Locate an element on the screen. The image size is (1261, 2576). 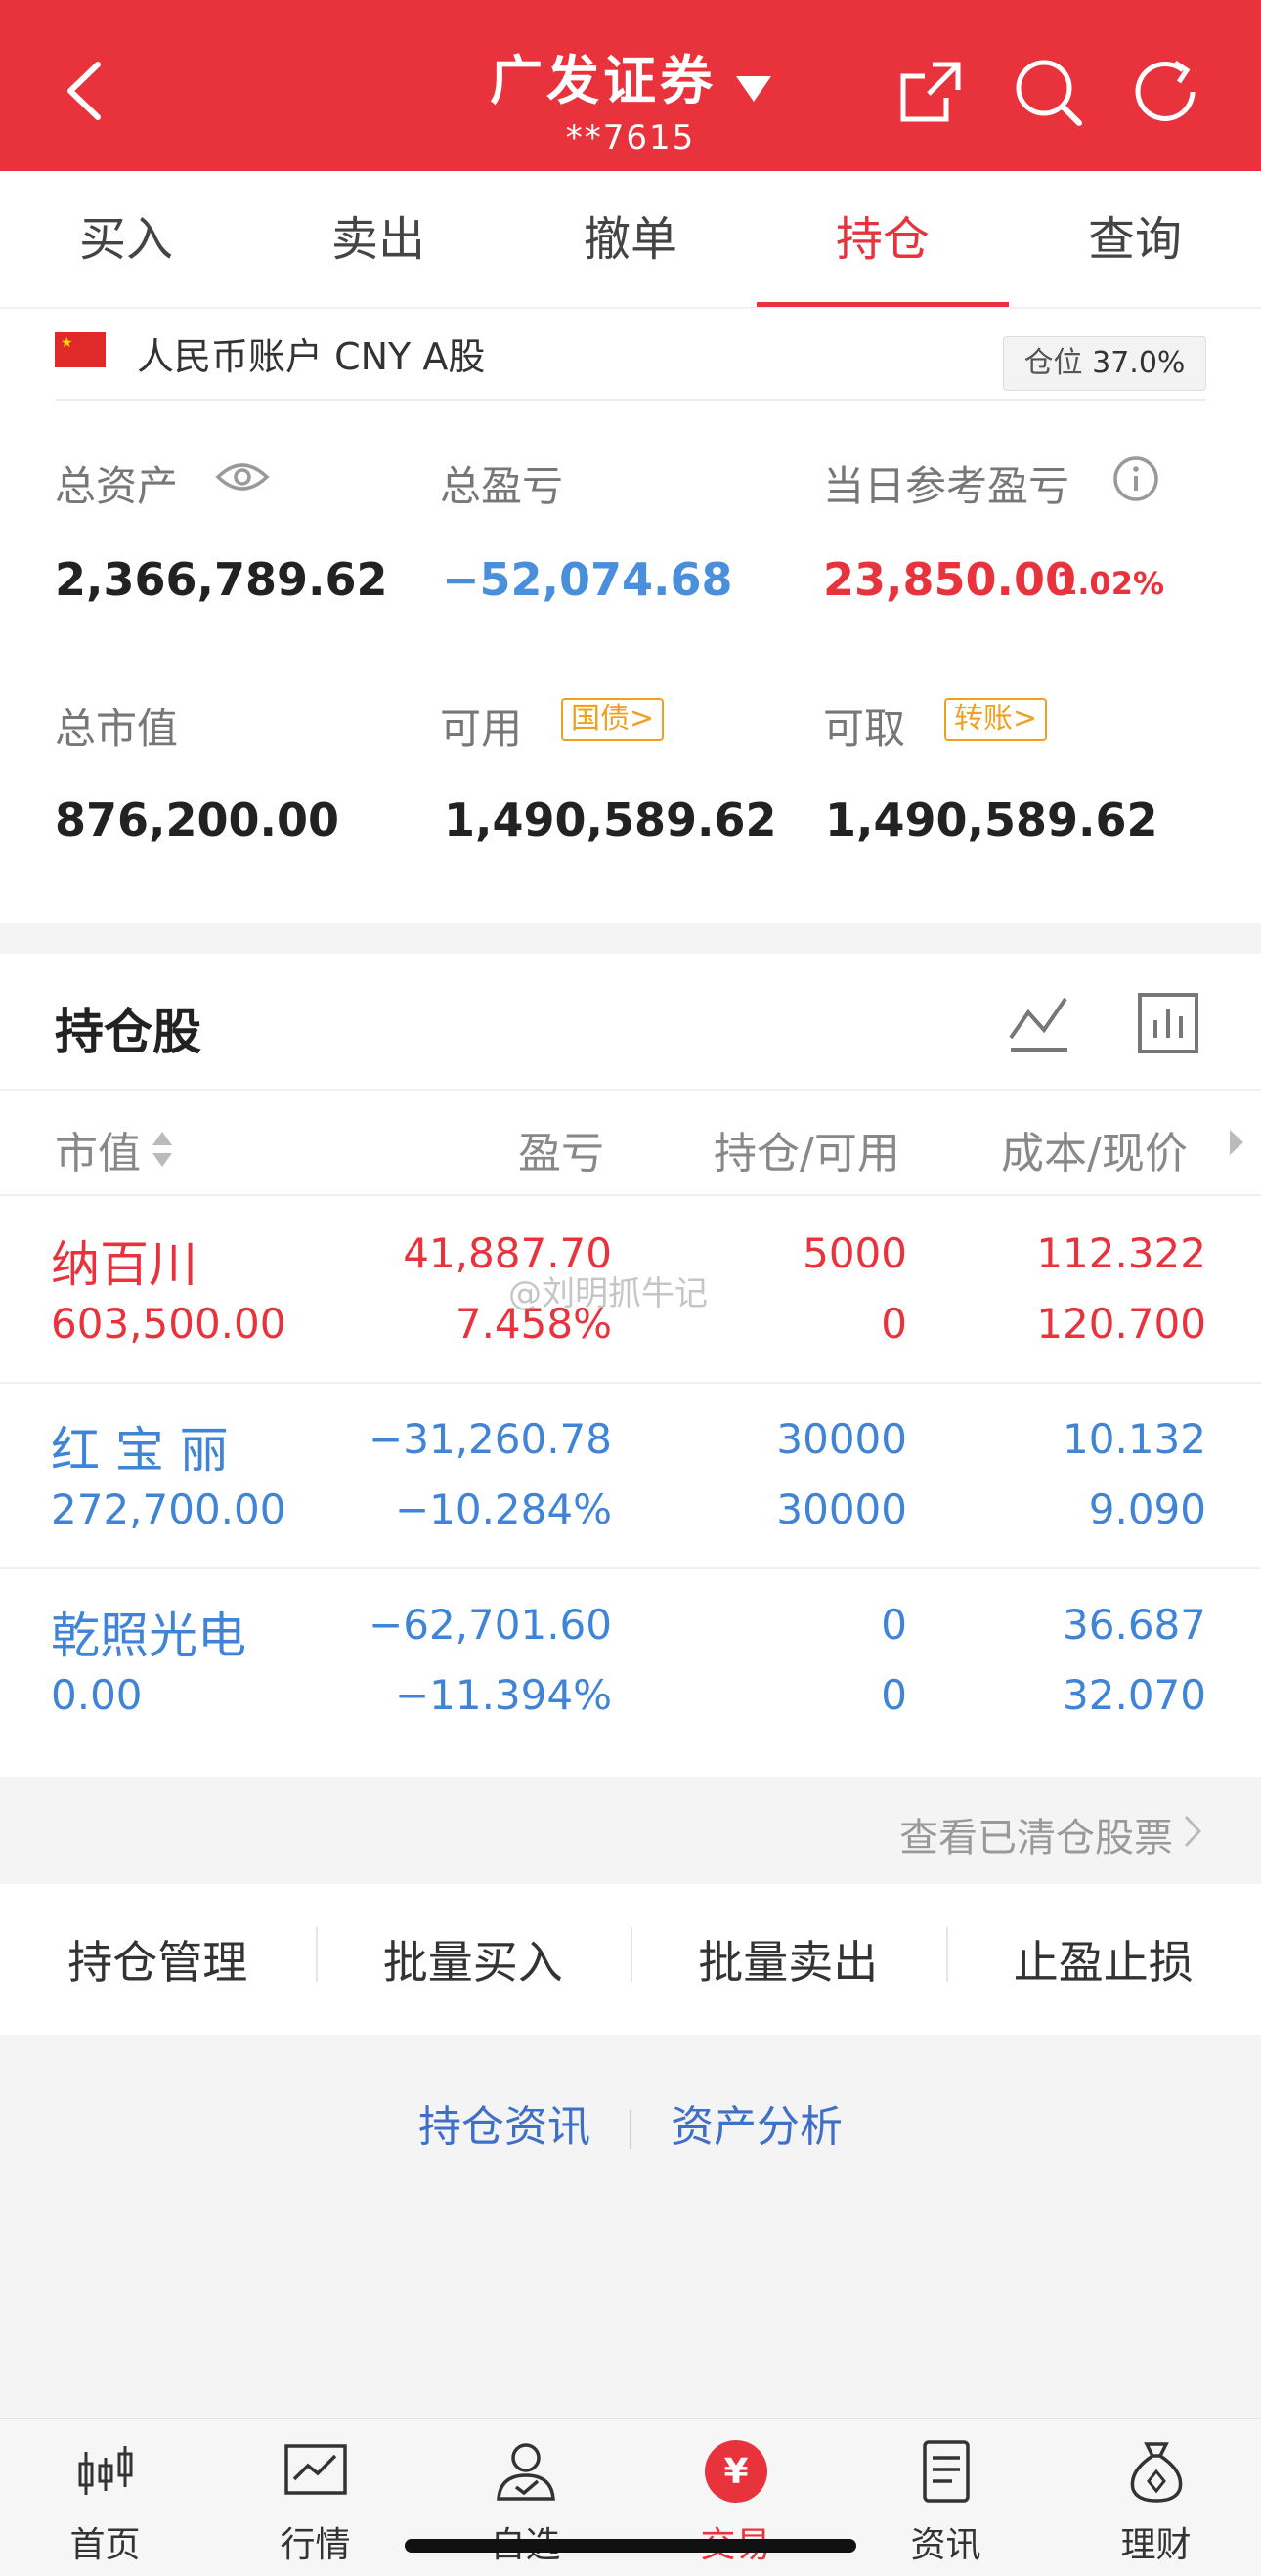
trade-tabs: 买入 卖出 撤单 持仓 查询 is located at coordinates (630, 240).